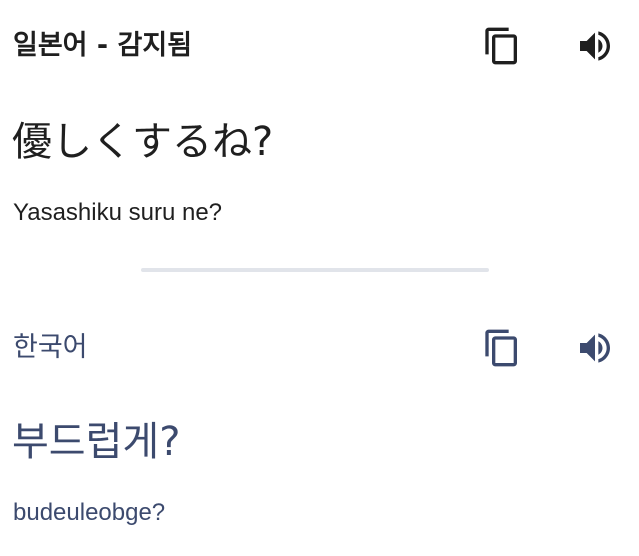  What do you see at coordinates (315, 270) in the screenshot?
I see `section-divider` at bounding box center [315, 270].